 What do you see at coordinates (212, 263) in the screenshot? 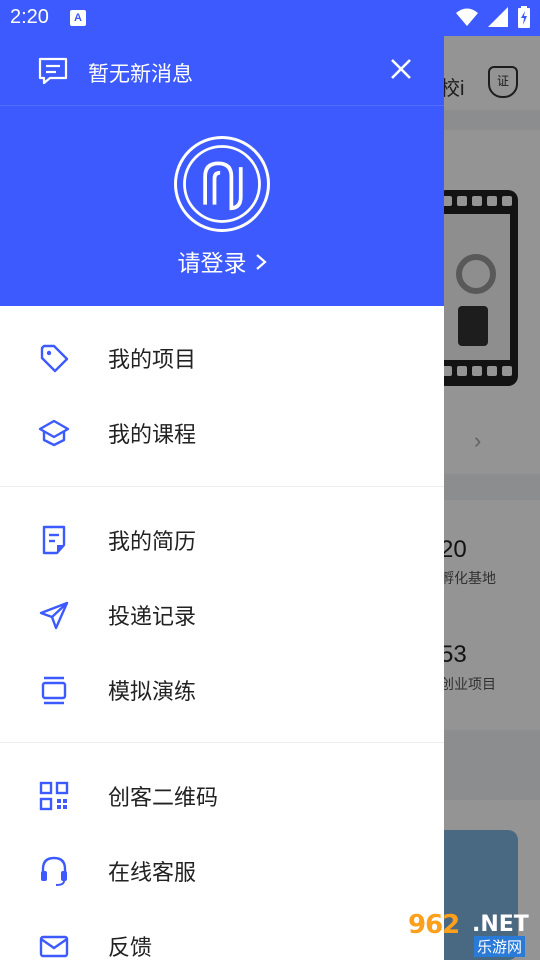
I see `login-text: 请登录` at bounding box center [212, 263].